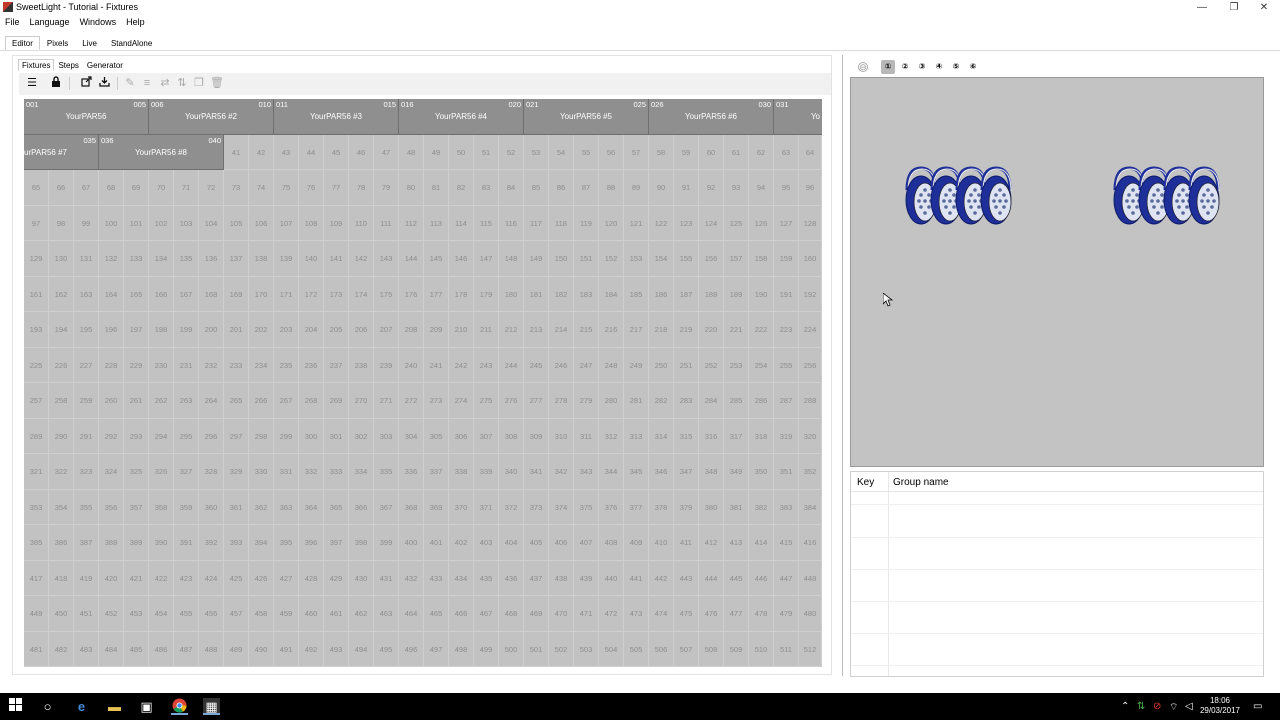 This screenshot has height=720, width=1280. I want to click on dmx-channel-cell: 174, so click(361, 294).